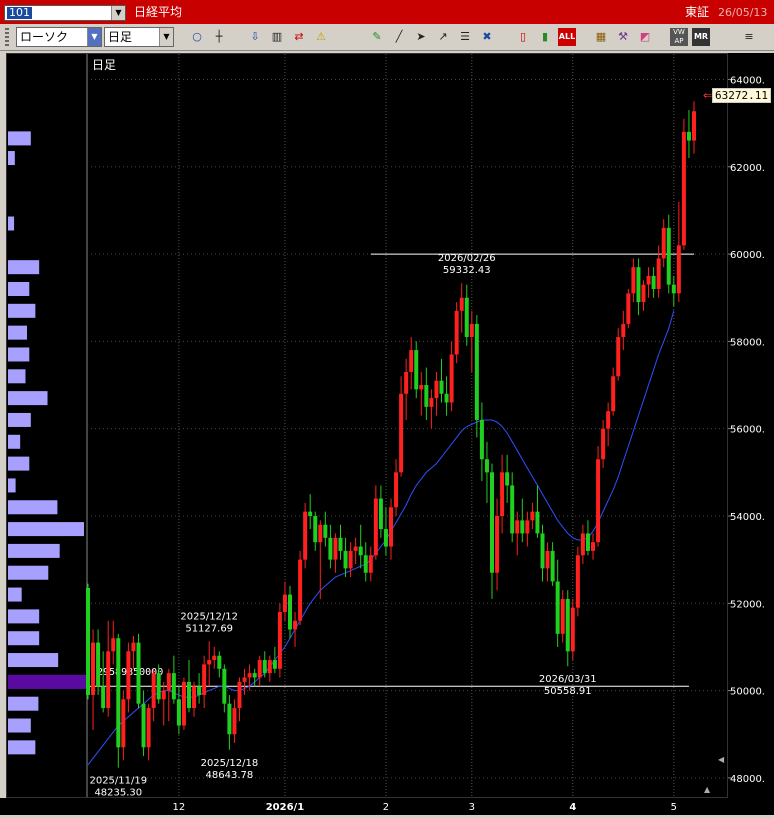  I want to click on compare-icon-glyph: ⇄, so click(299, 37).